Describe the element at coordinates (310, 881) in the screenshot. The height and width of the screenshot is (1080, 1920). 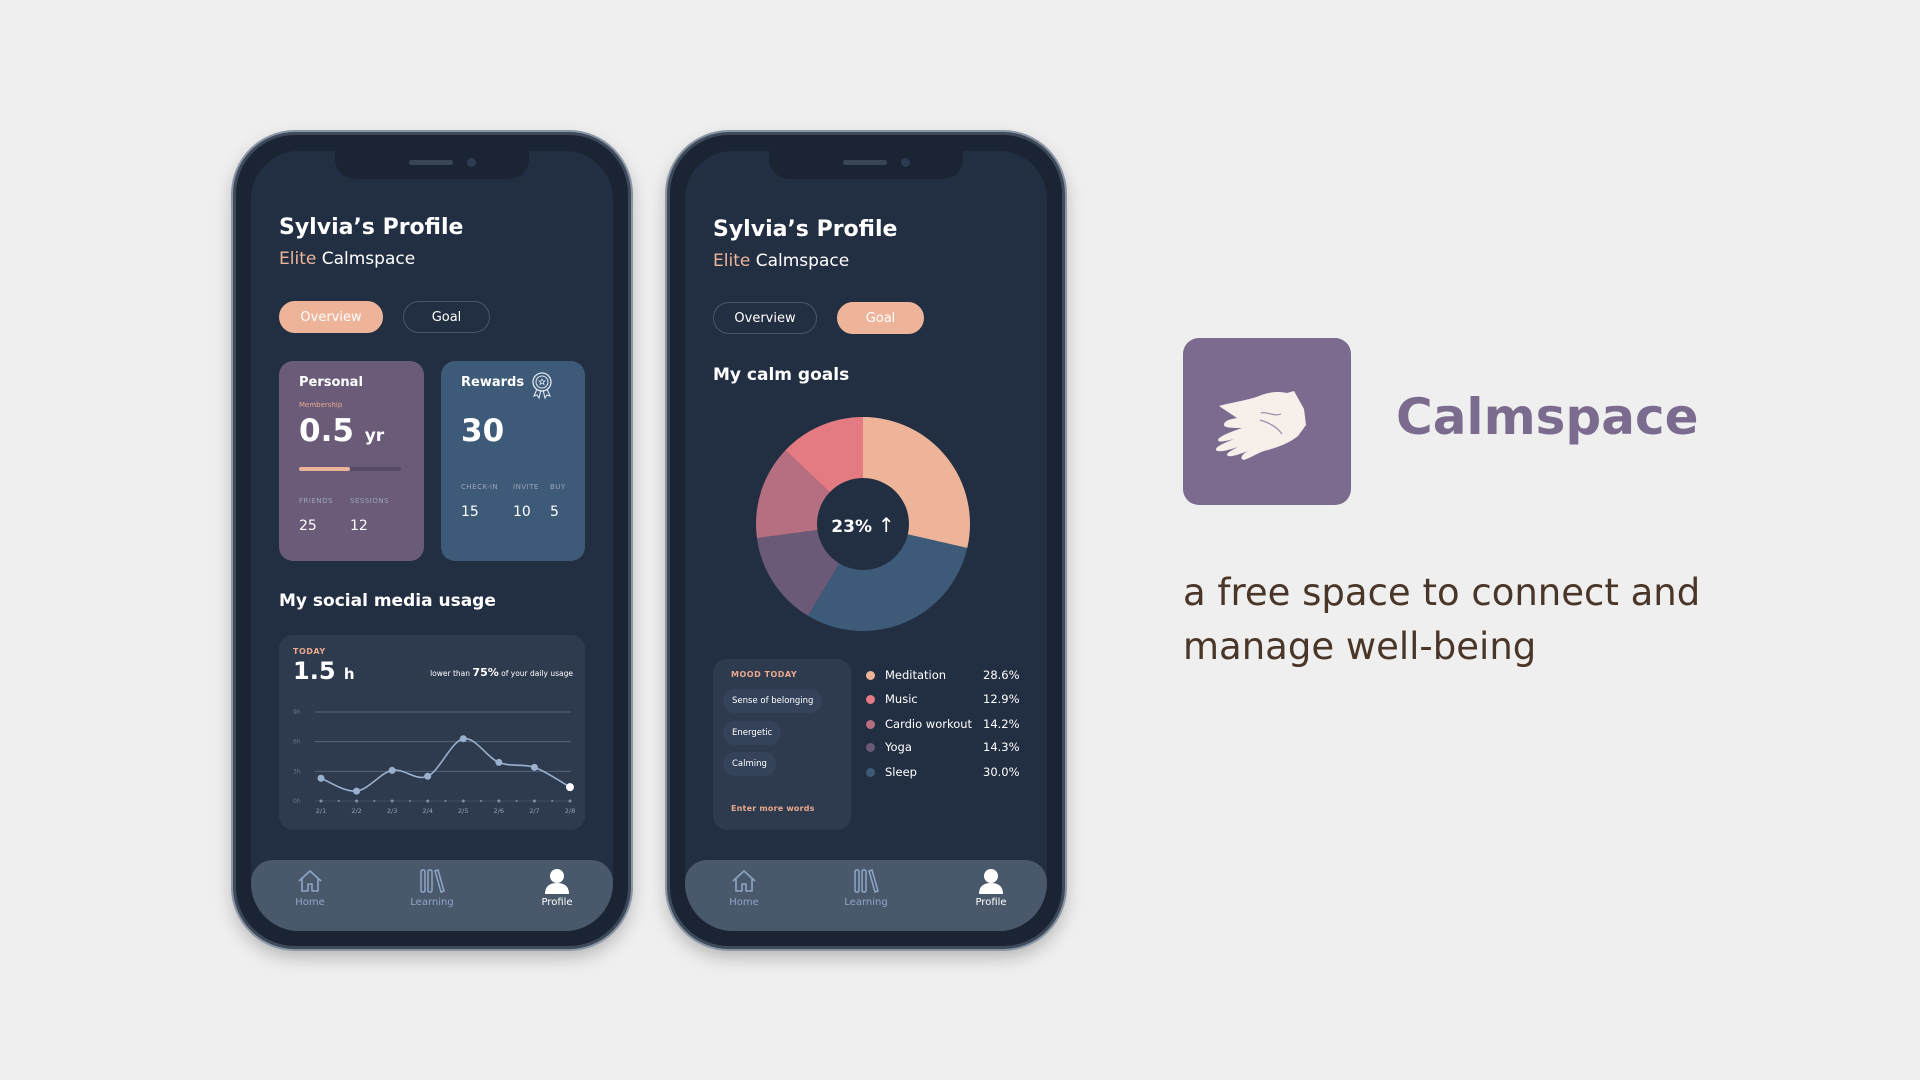
I see `home-icon` at that location.